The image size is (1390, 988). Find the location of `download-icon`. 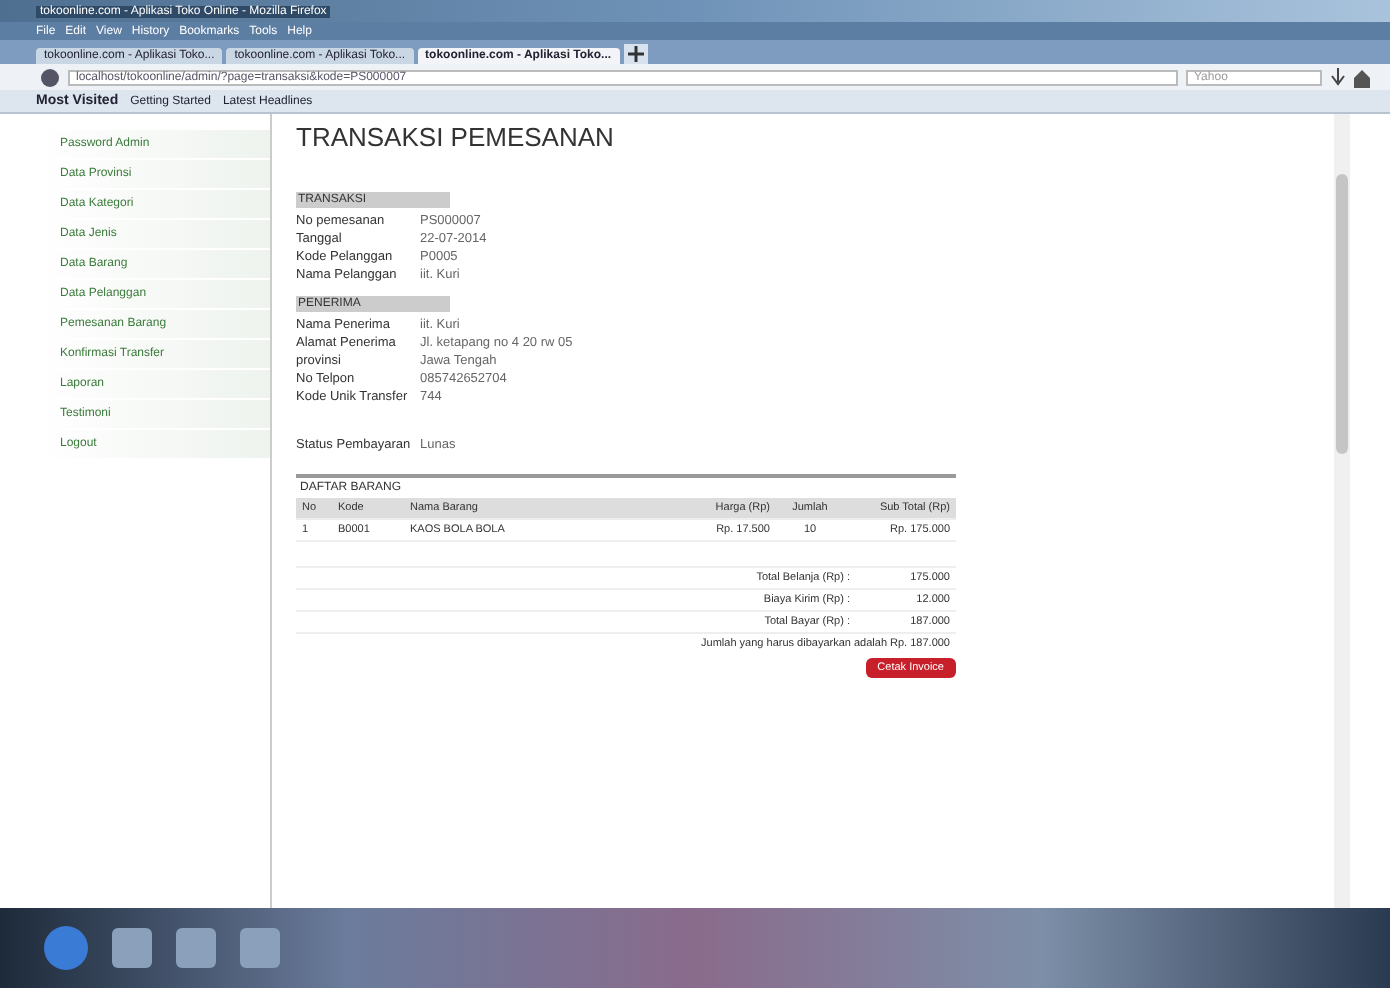

download-icon is located at coordinates (1338, 77).